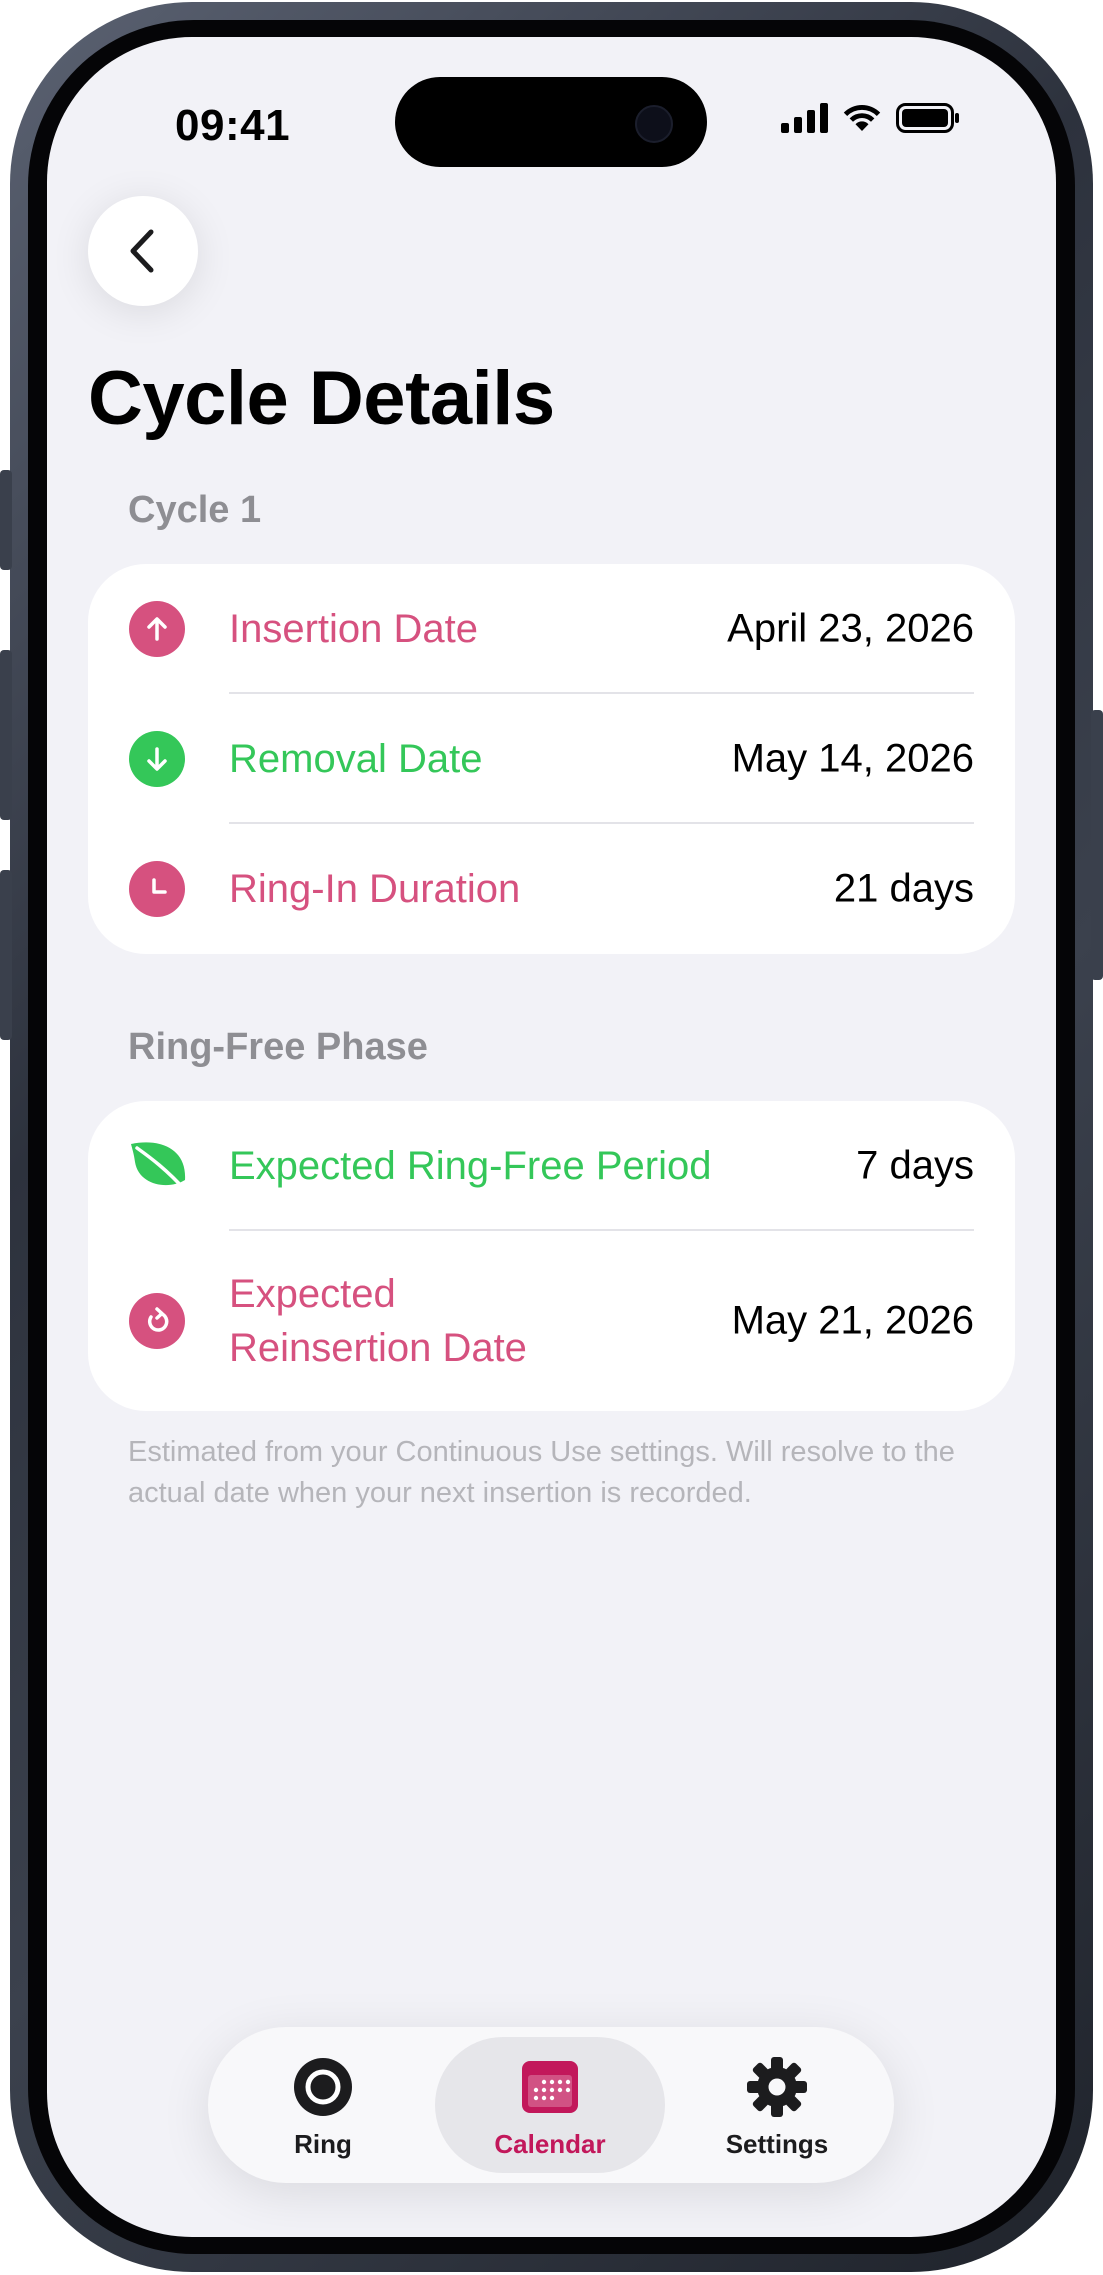  I want to click on camera-icon, so click(654, 124).